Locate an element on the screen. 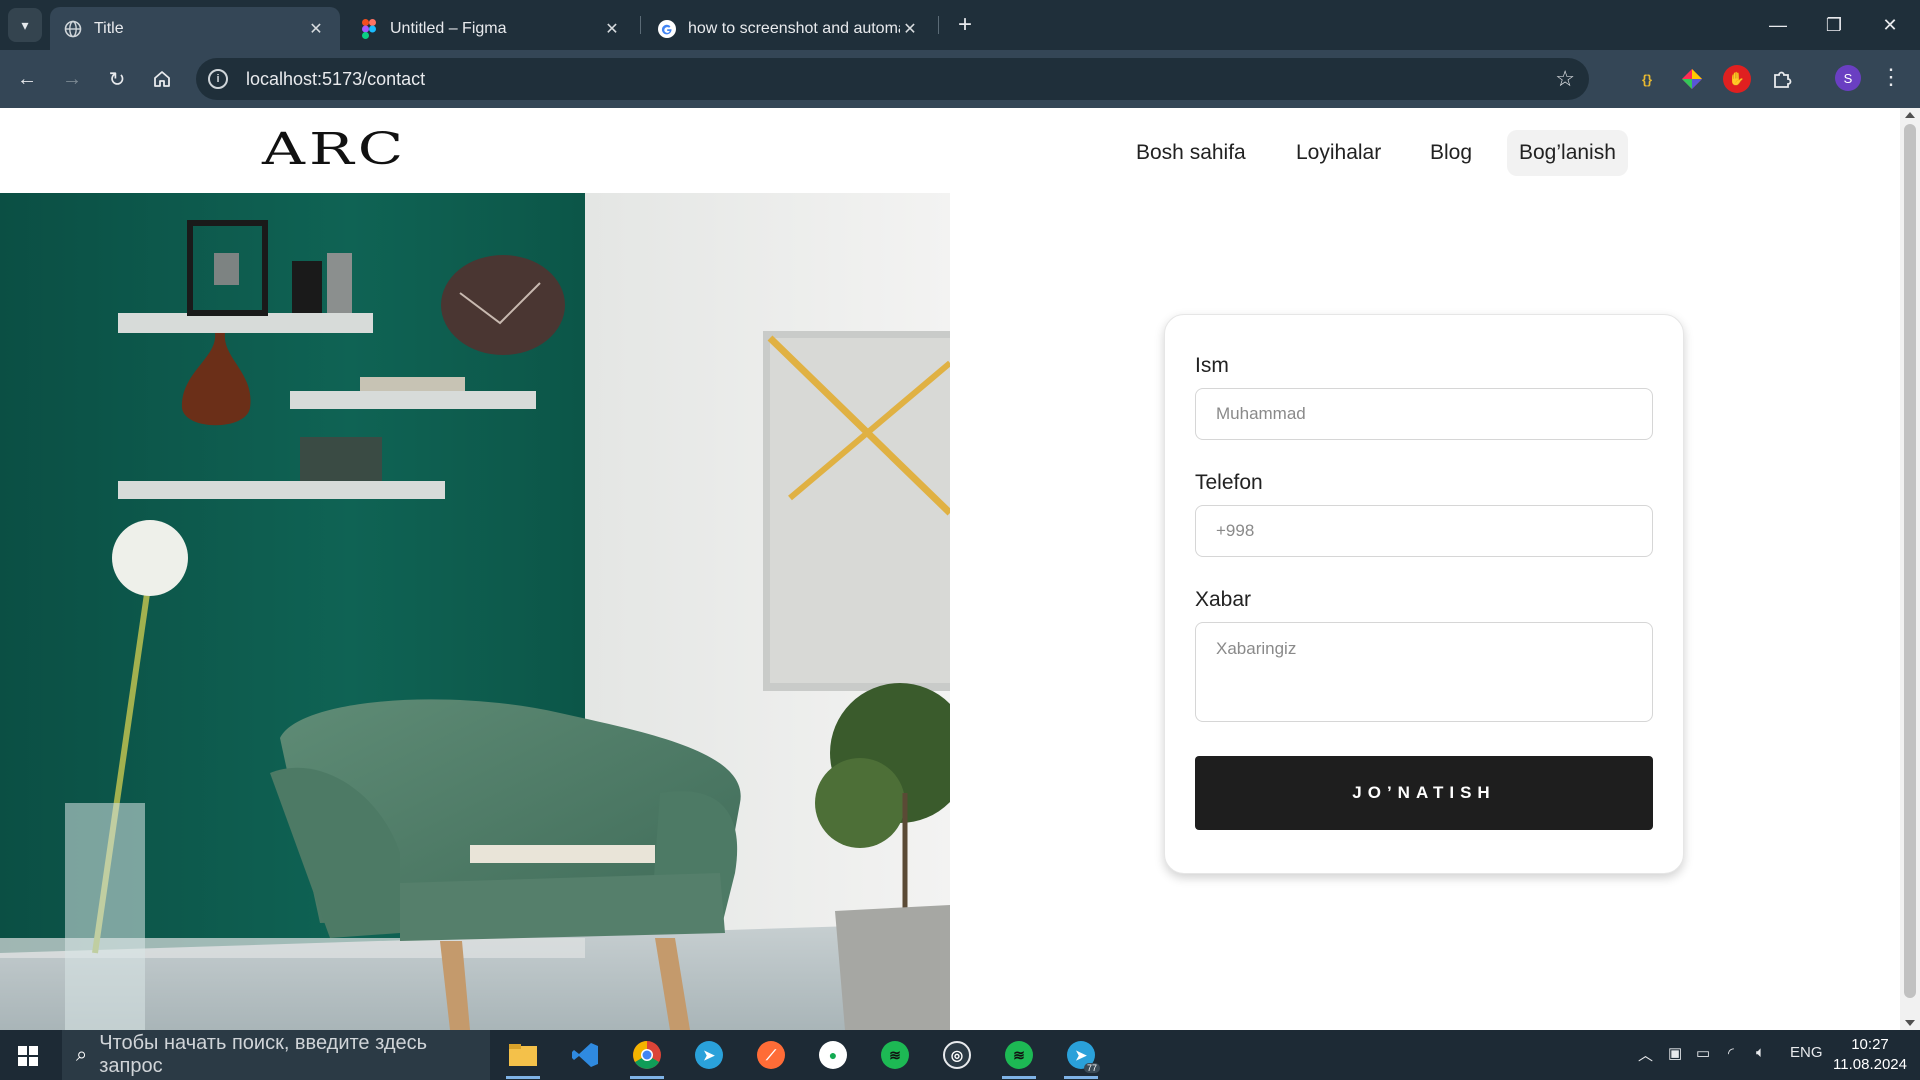 This screenshot has height=1080, width=1920. figma-icon is located at coordinates (369, 28).